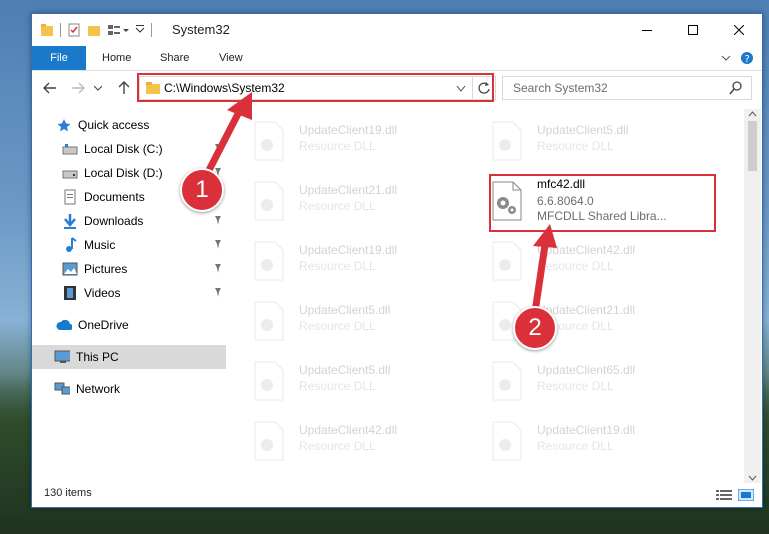  Describe the element at coordinates (70, 269) in the screenshot. I see `pictures-icon` at that location.